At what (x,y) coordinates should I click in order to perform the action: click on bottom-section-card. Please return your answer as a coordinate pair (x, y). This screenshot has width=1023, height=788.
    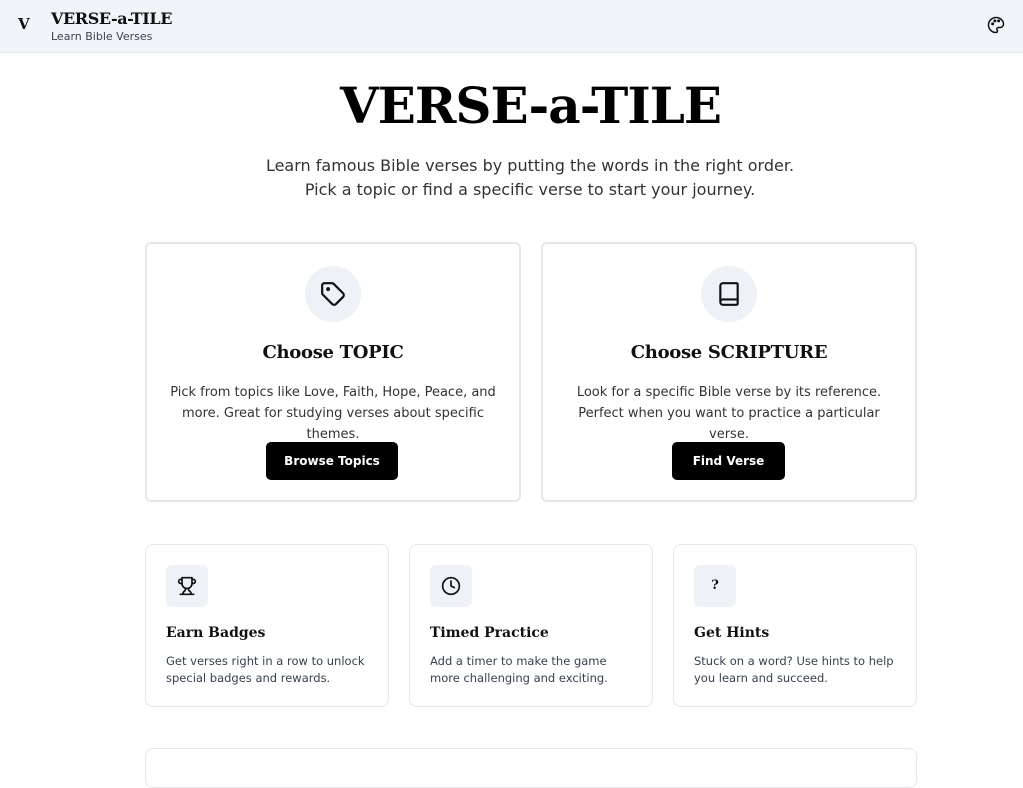
    Looking at the image, I should click on (531, 768).